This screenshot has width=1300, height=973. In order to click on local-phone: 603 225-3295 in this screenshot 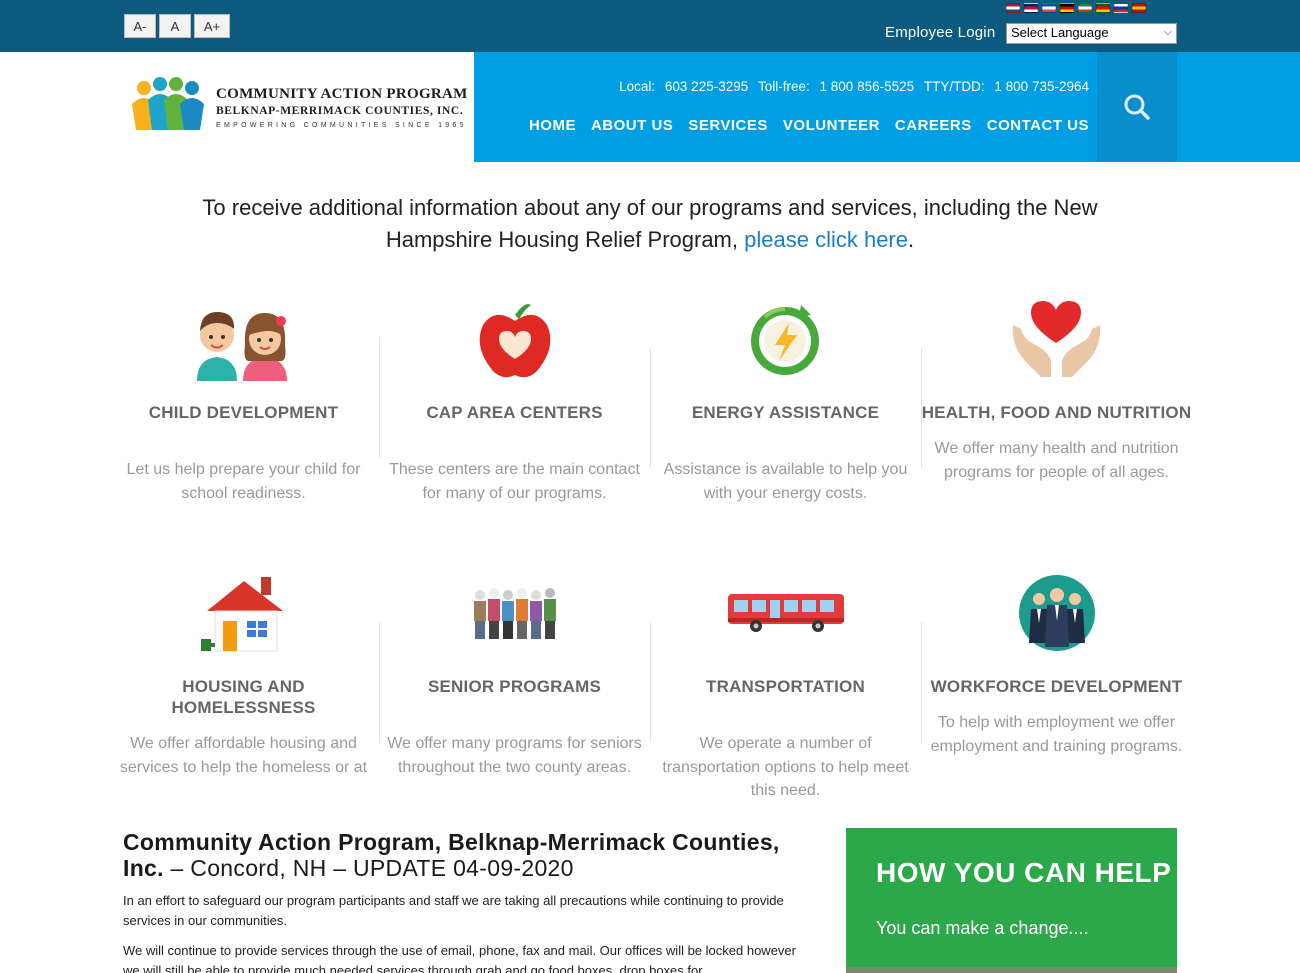, I will do `click(706, 86)`.